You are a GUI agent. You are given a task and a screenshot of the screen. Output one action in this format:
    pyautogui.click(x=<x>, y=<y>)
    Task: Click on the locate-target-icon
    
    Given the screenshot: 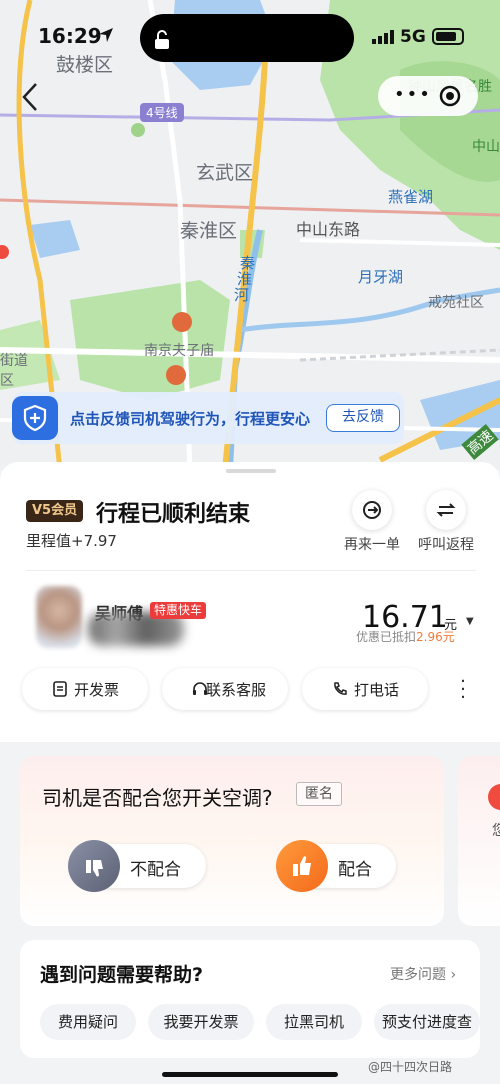 What is the action you would take?
    pyautogui.click(x=450, y=96)
    